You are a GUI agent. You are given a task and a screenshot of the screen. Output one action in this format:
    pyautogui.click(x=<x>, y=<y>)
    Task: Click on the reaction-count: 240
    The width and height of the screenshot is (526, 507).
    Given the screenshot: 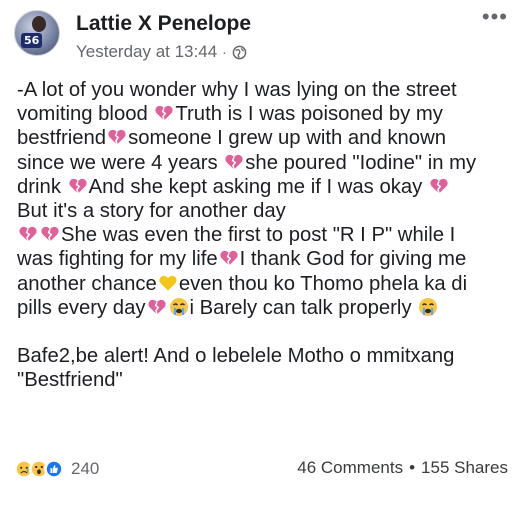 What is the action you would take?
    pyautogui.click(x=85, y=468)
    